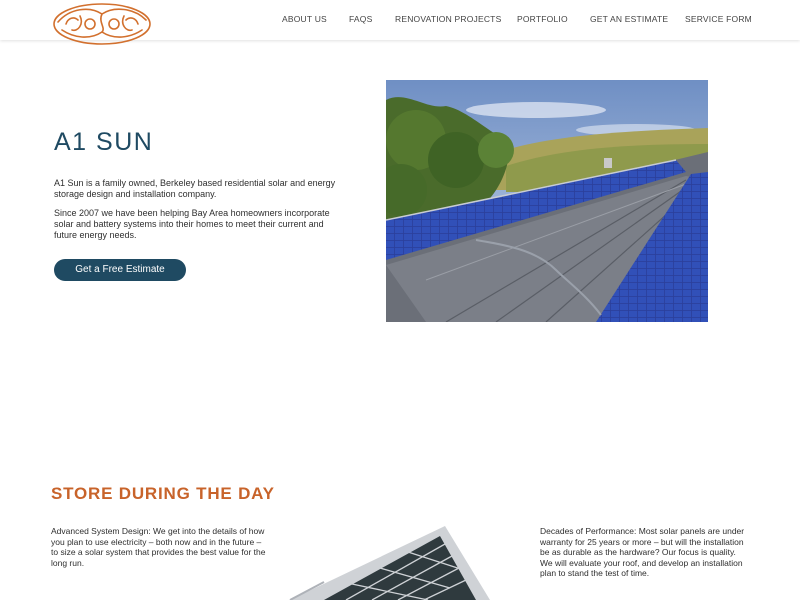 This screenshot has width=800, height=600. Describe the element at coordinates (104, 142) in the screenshot. I see `page-title: A1 SUN` at that location.